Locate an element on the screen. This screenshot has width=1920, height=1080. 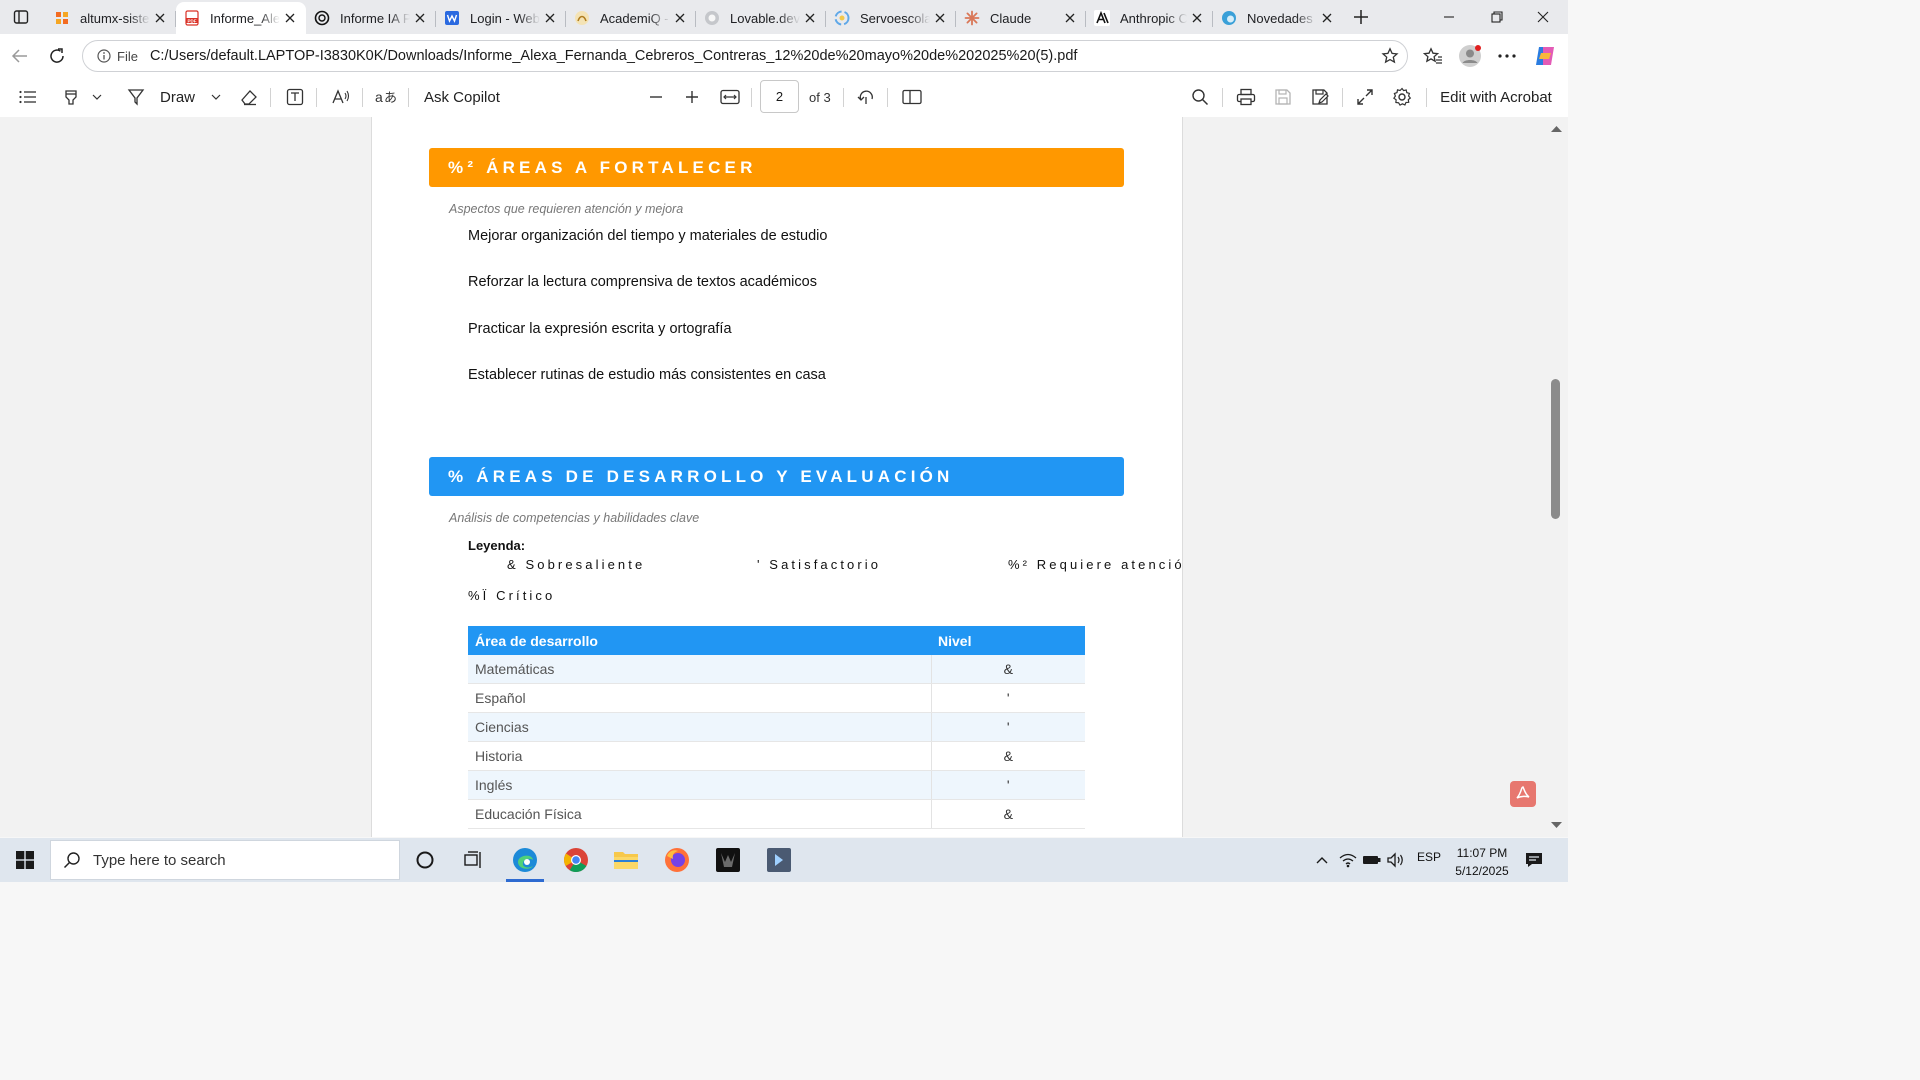
favorites-icon is located at coordinates (1433, 56).